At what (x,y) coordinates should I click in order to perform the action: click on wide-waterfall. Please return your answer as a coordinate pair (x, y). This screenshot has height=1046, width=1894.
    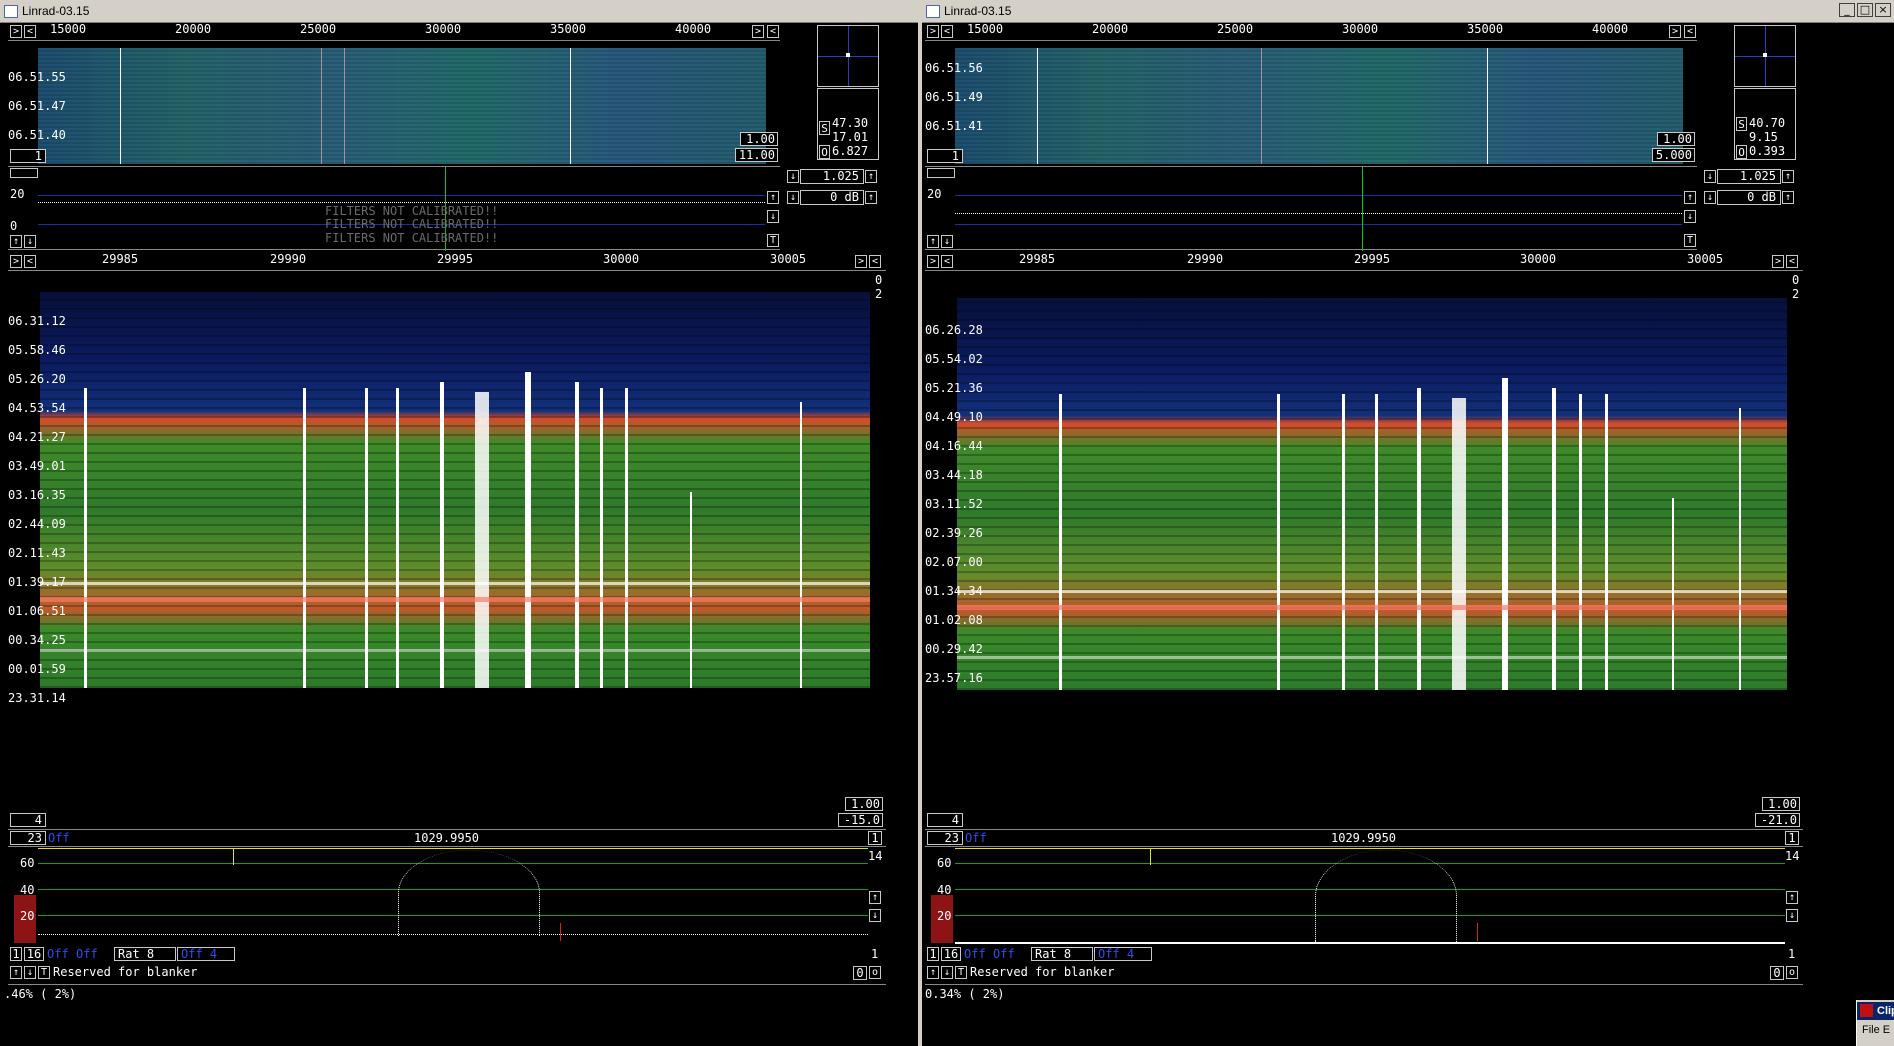
    Looking at the image, I should click on (1319, 106).